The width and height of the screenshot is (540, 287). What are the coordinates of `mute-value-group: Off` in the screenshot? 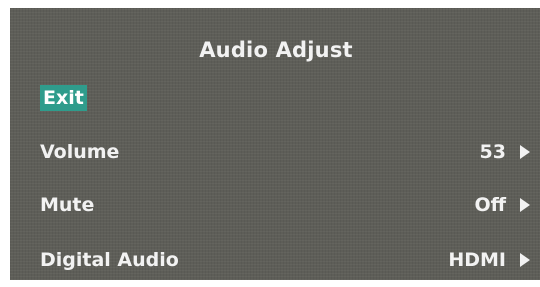 It's located at (502, 205).